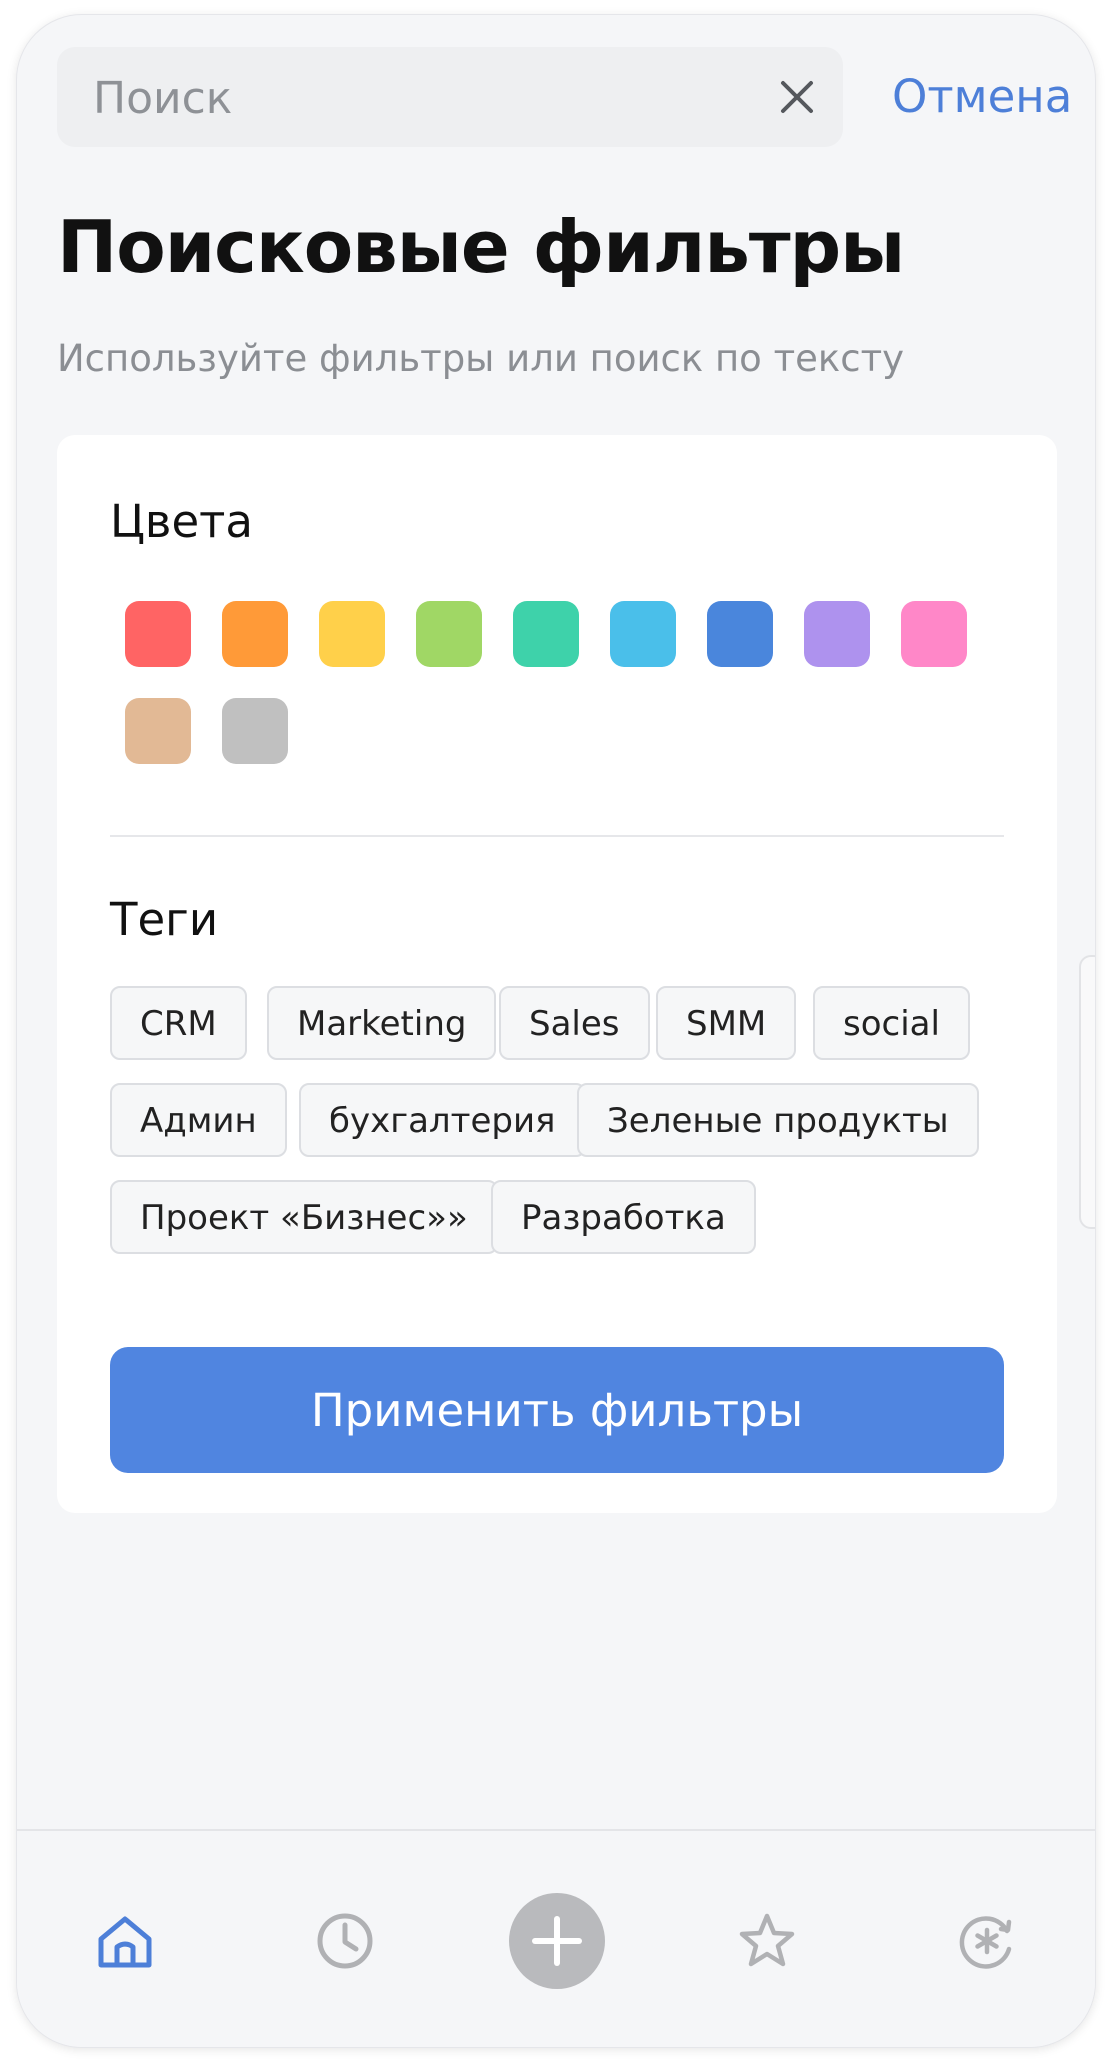 Image resolution: width=1110 pixels, height=2060 pixels. What do you see at coordinates (442, 1120) in the screenshot?
I see `tag-chip: бухгалтерия` at bounding box center [442, 1120].